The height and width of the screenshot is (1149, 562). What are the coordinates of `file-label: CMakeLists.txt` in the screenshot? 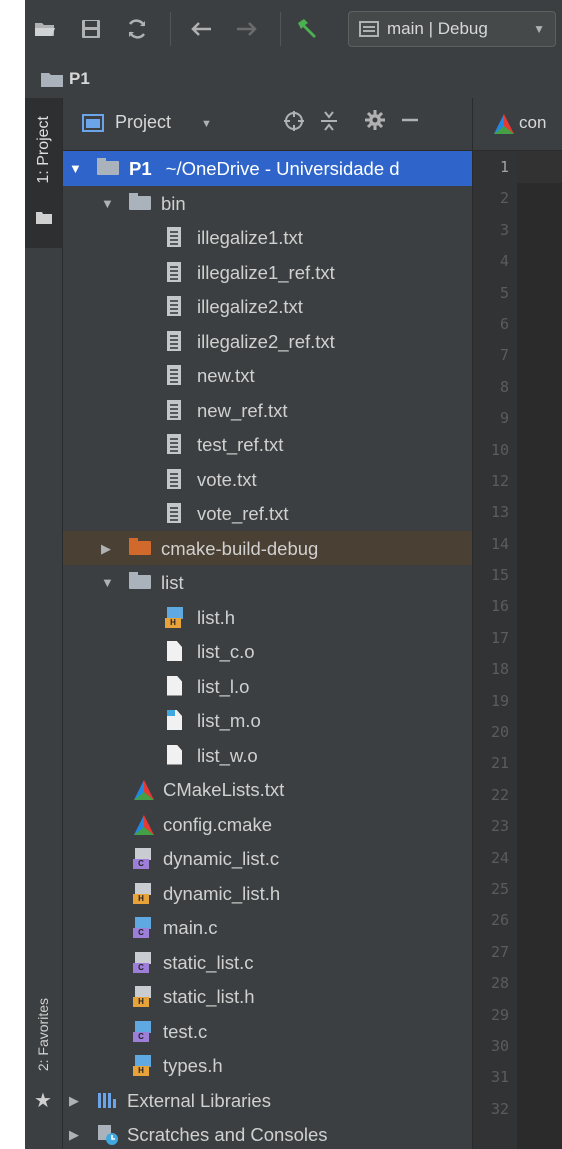 It's located at (224, 789).